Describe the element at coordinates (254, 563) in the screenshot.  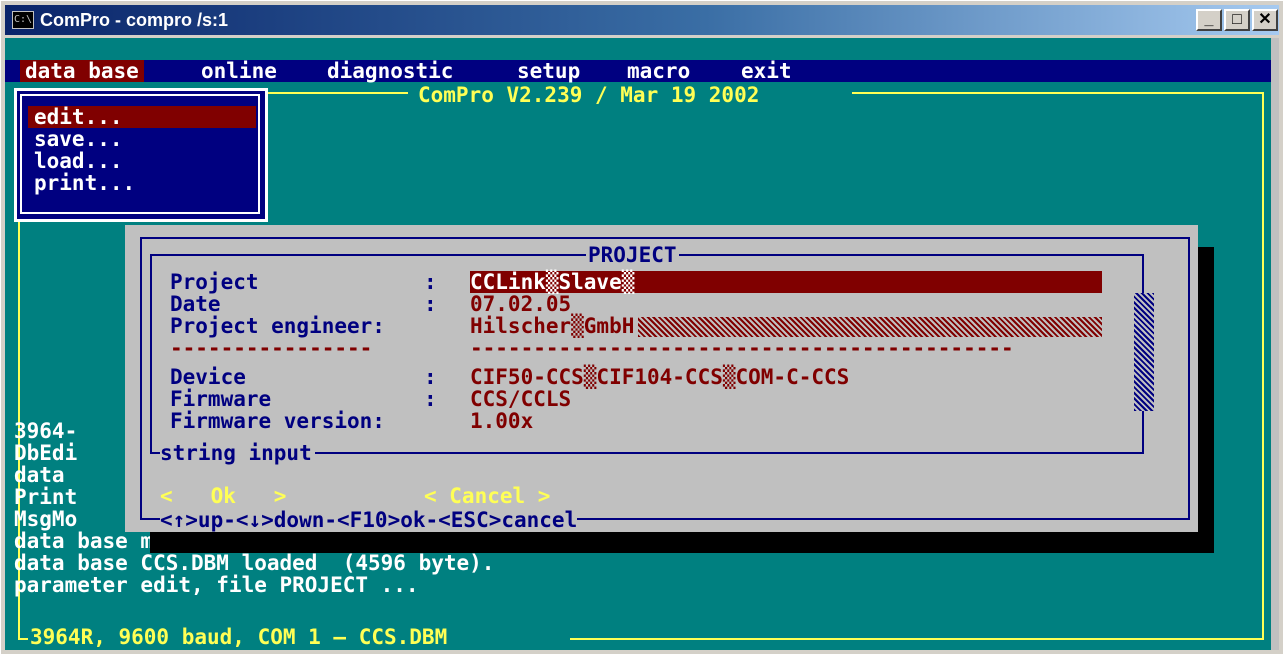
I see `log-line: data base CCS.DBM loaded (4596 byte).` at that location.